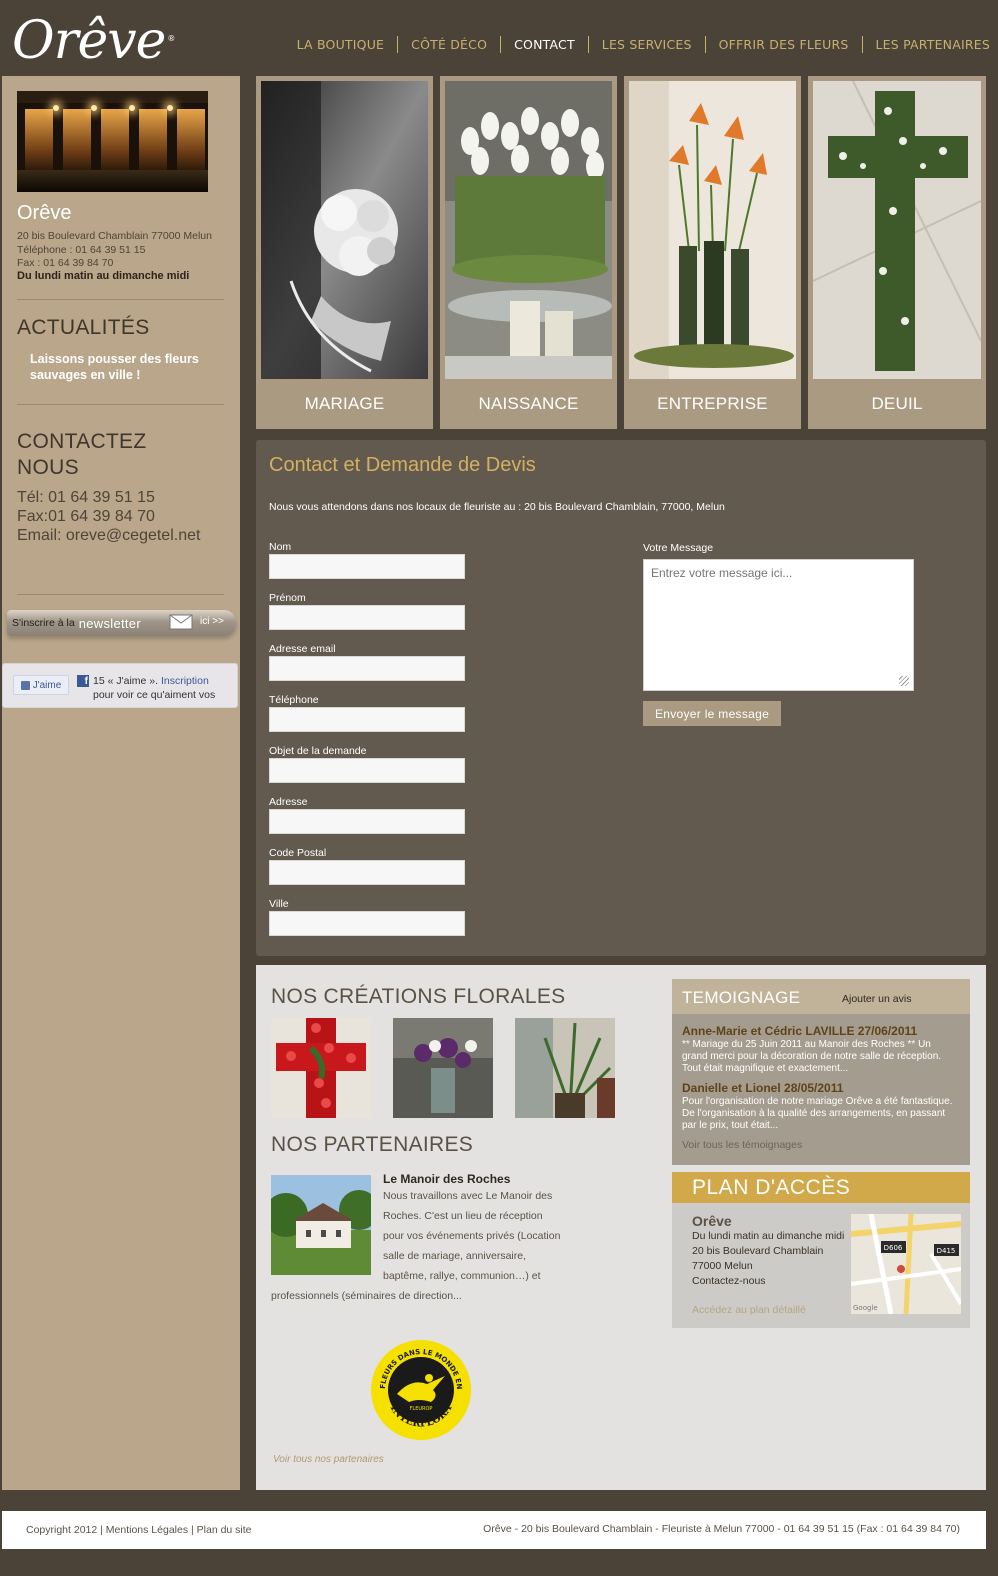 The image size is (998, 1576). I want to click on adresse-field, so click(367, 821).